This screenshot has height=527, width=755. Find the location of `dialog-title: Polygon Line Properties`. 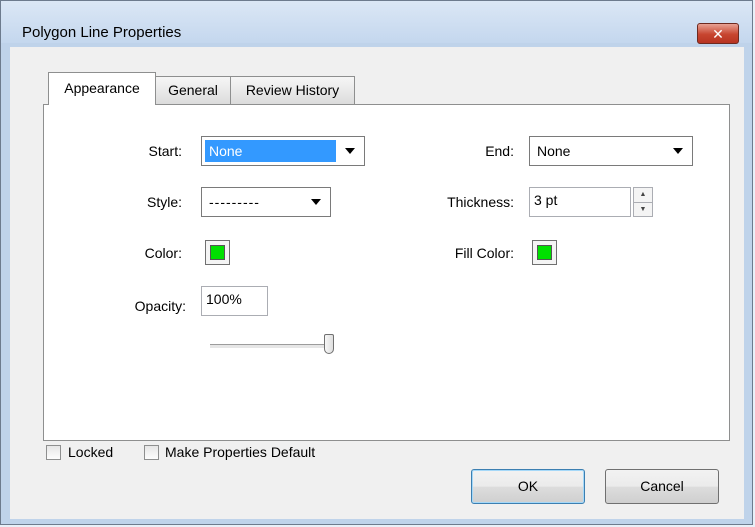

dialog-title: Polygon Line Properties is located at coordinates (102, 32).